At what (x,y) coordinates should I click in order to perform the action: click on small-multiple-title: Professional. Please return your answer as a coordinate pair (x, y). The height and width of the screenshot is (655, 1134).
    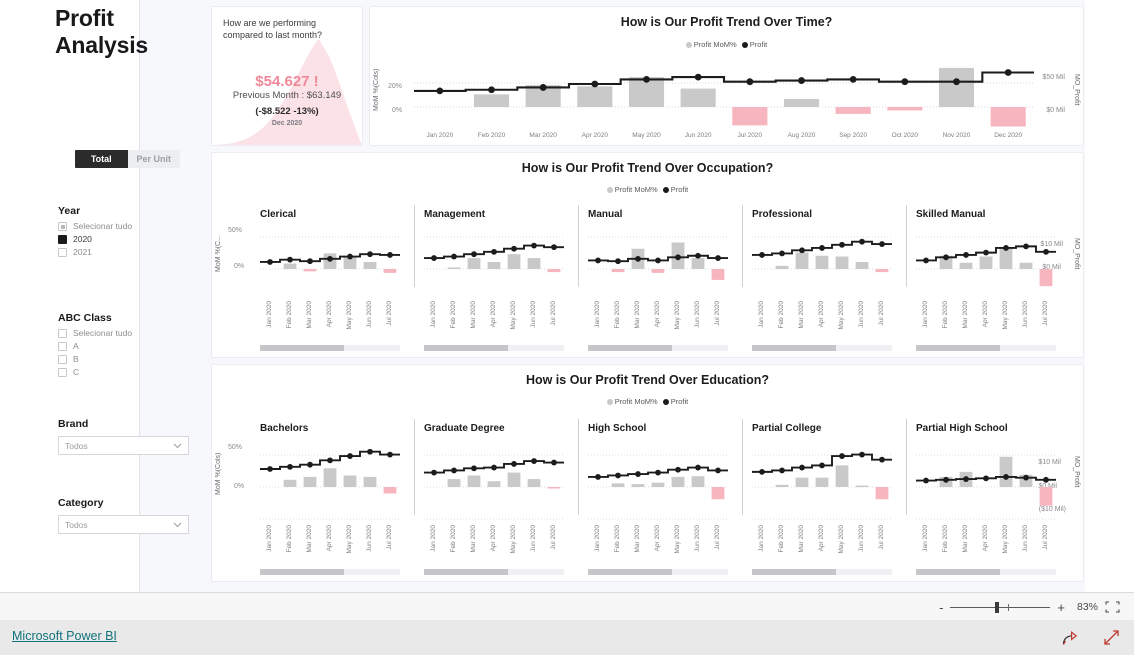
    Looking at the image, I should click on (782, 214).